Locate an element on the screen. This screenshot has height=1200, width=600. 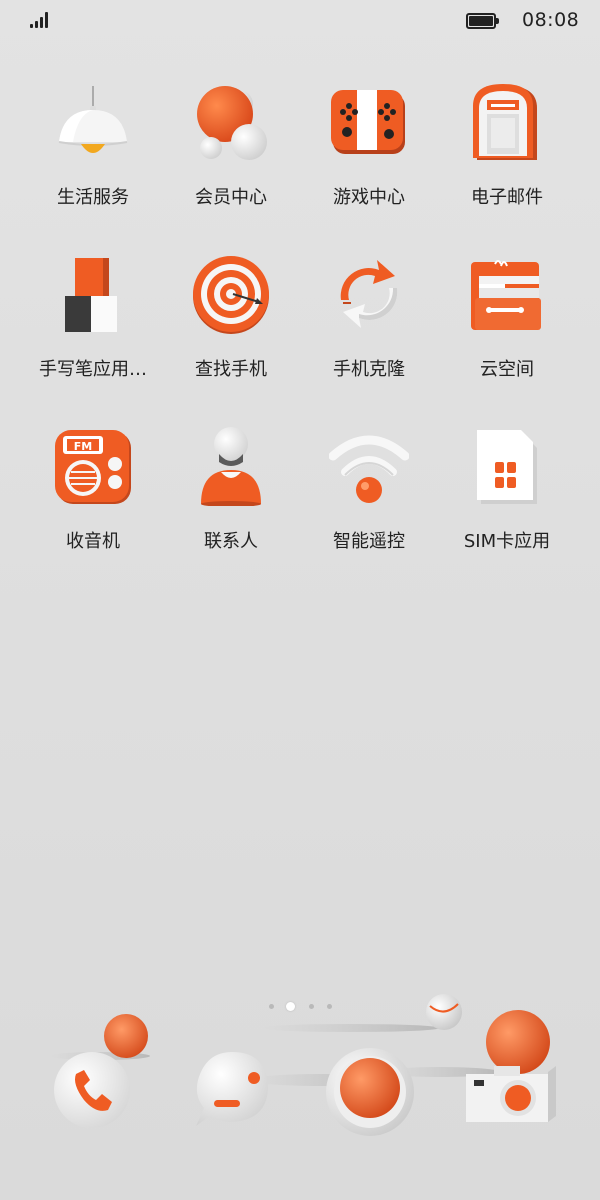
app-sim-card: SIM卡应用 is located at coordinates (507, 494).